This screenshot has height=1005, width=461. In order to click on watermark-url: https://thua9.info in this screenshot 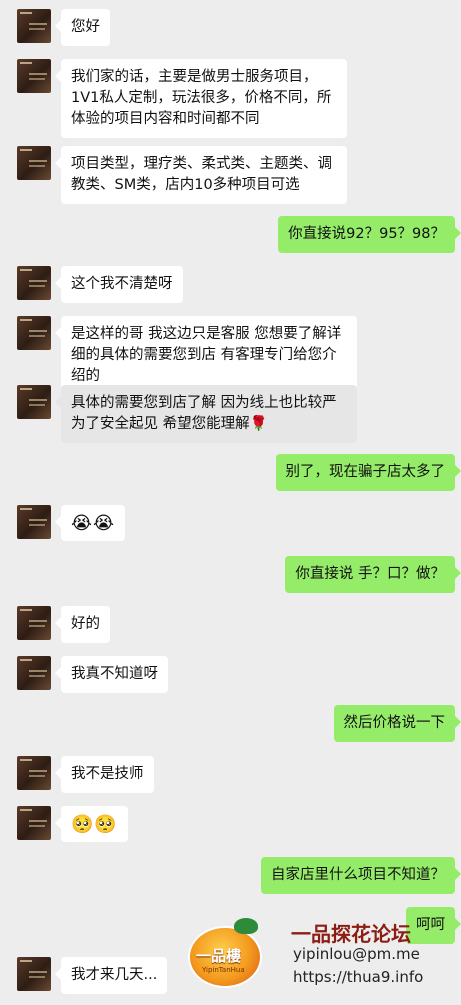, I will do `click(358, 977)`.